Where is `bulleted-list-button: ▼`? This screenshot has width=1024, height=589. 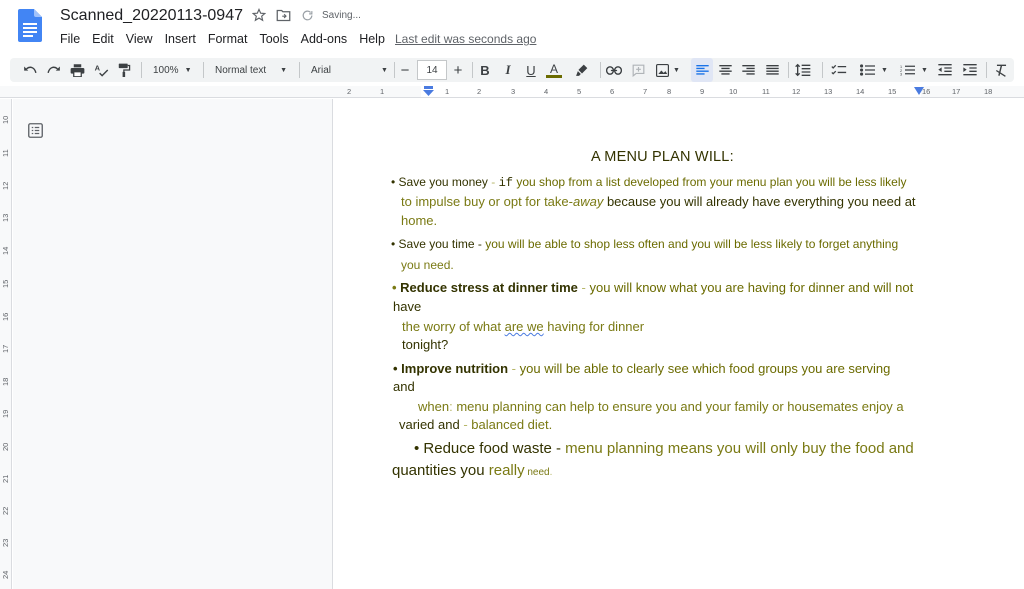
bulleted-list-button: ▼ is located at coordinates (874, 70).